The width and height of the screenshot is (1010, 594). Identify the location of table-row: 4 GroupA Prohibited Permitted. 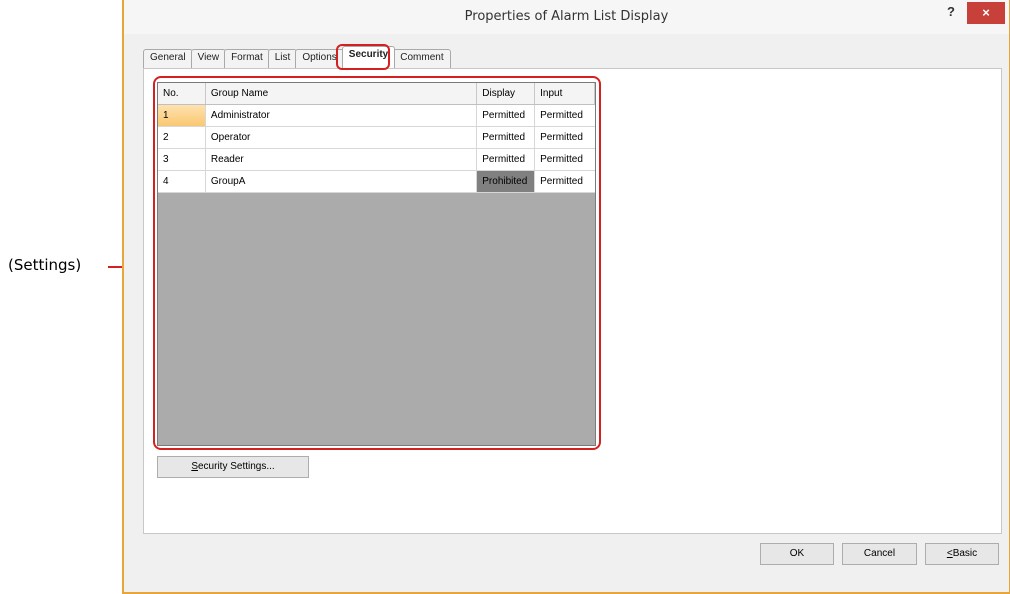
(376, 182).